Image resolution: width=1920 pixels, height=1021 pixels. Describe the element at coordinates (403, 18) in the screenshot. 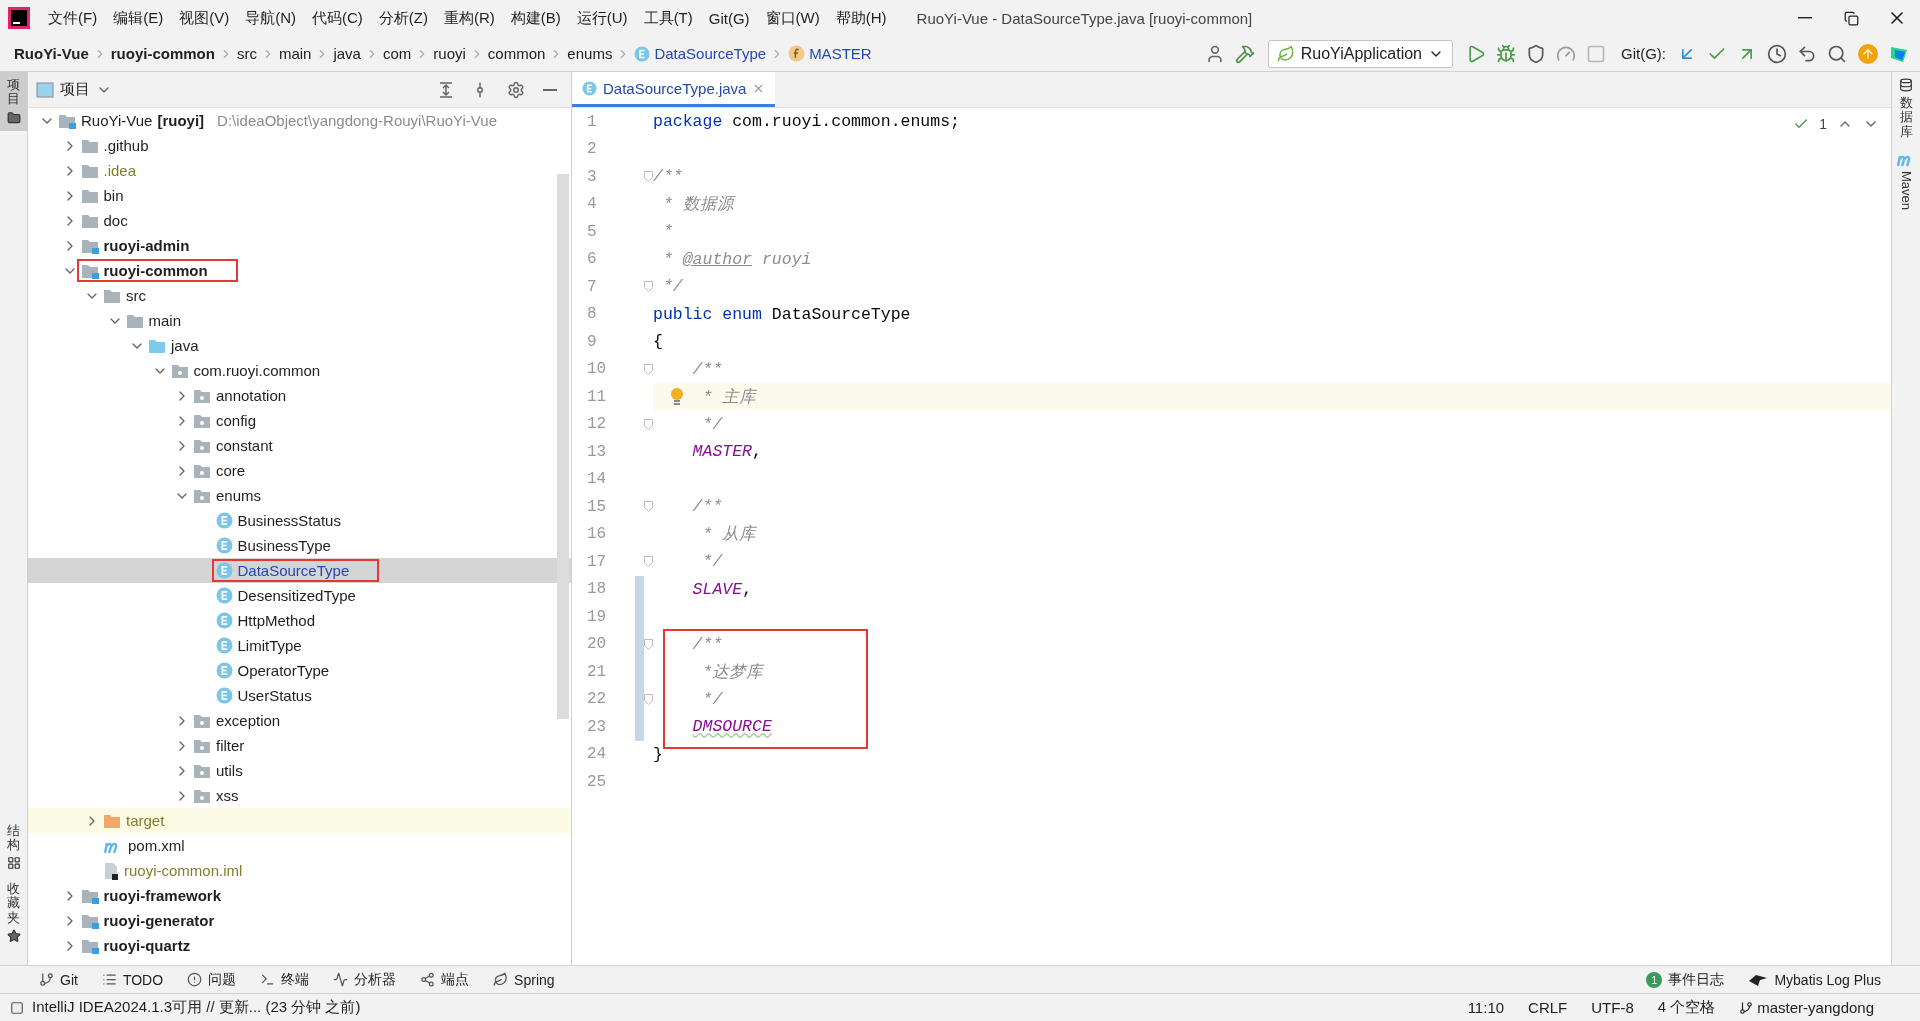

I see `menu-item: 分析(Z)` at that location.